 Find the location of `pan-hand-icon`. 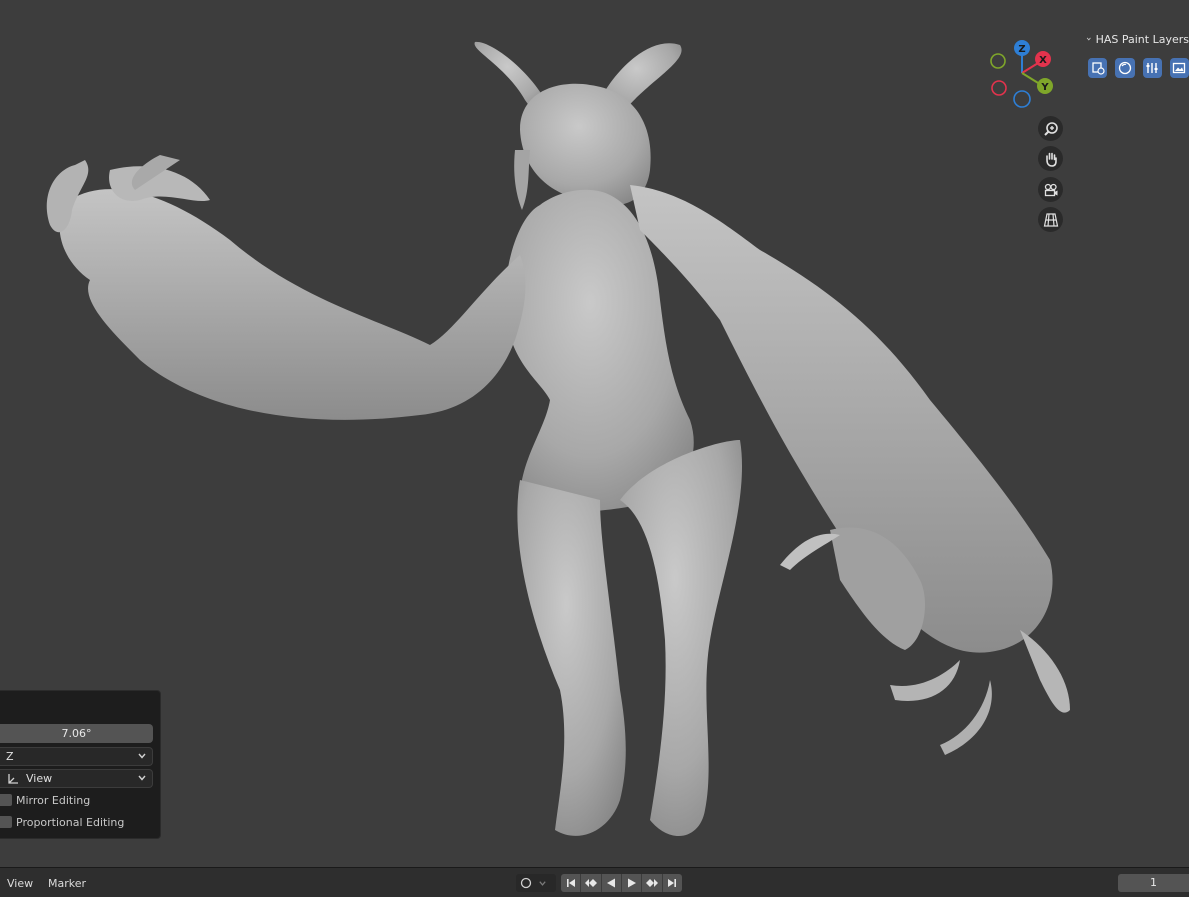

pan-hand-icon is located at coordinates (1051, 159).